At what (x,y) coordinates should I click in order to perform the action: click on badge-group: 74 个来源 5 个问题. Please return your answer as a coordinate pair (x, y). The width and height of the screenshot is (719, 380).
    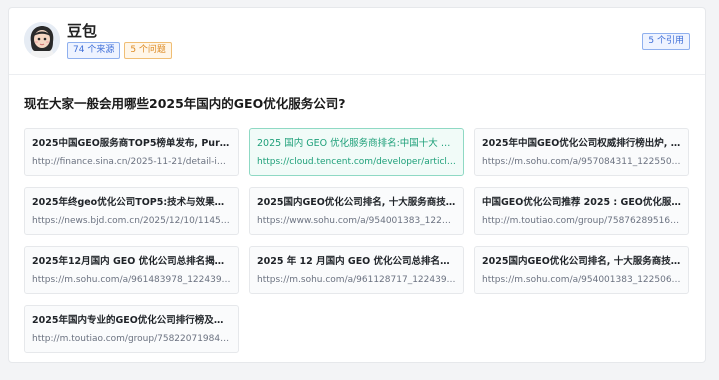
    Looking at the image, I should click on (119, 50).